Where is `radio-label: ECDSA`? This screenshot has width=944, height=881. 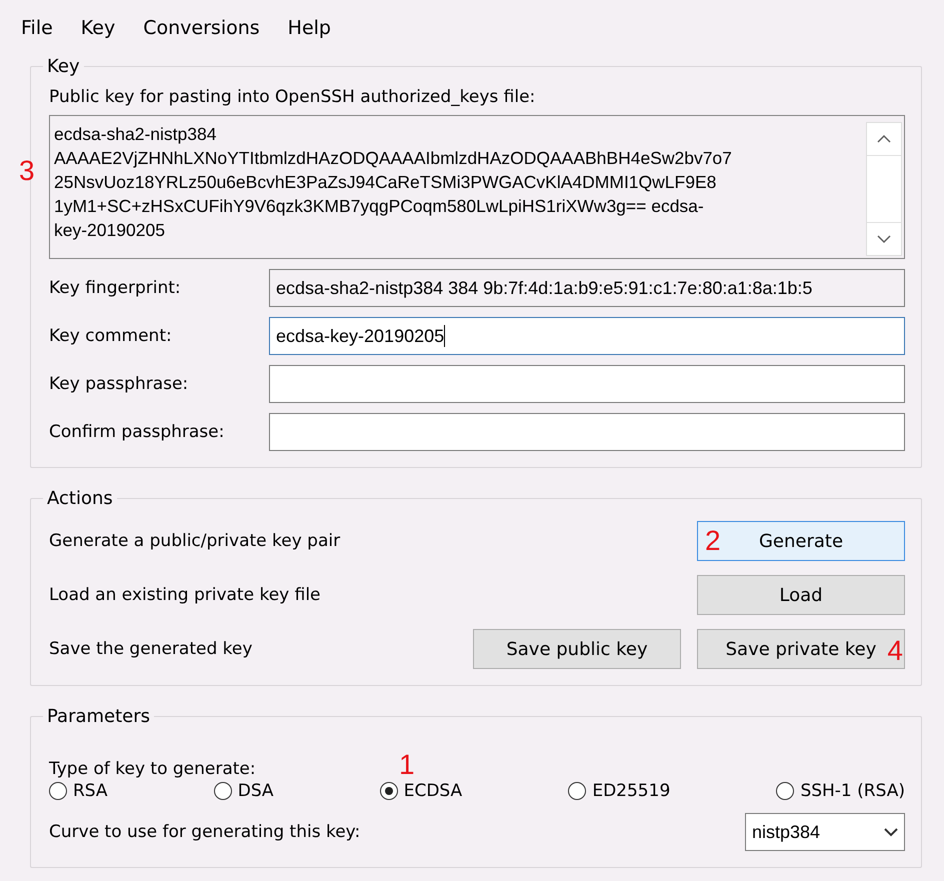
radio-label: ECDSA is located at coordinates (433, 791).